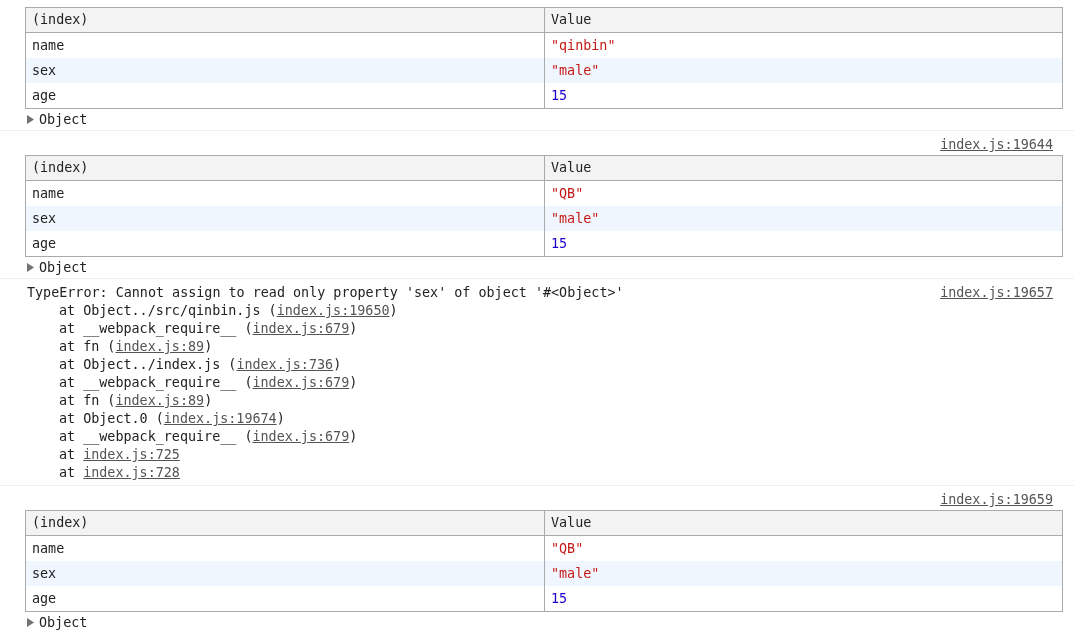 This screenshot has width=1074, height=630. Describe the element at coordinates (996, 500) in the screenshot. I see `source-link: index.js:19659` at that location.